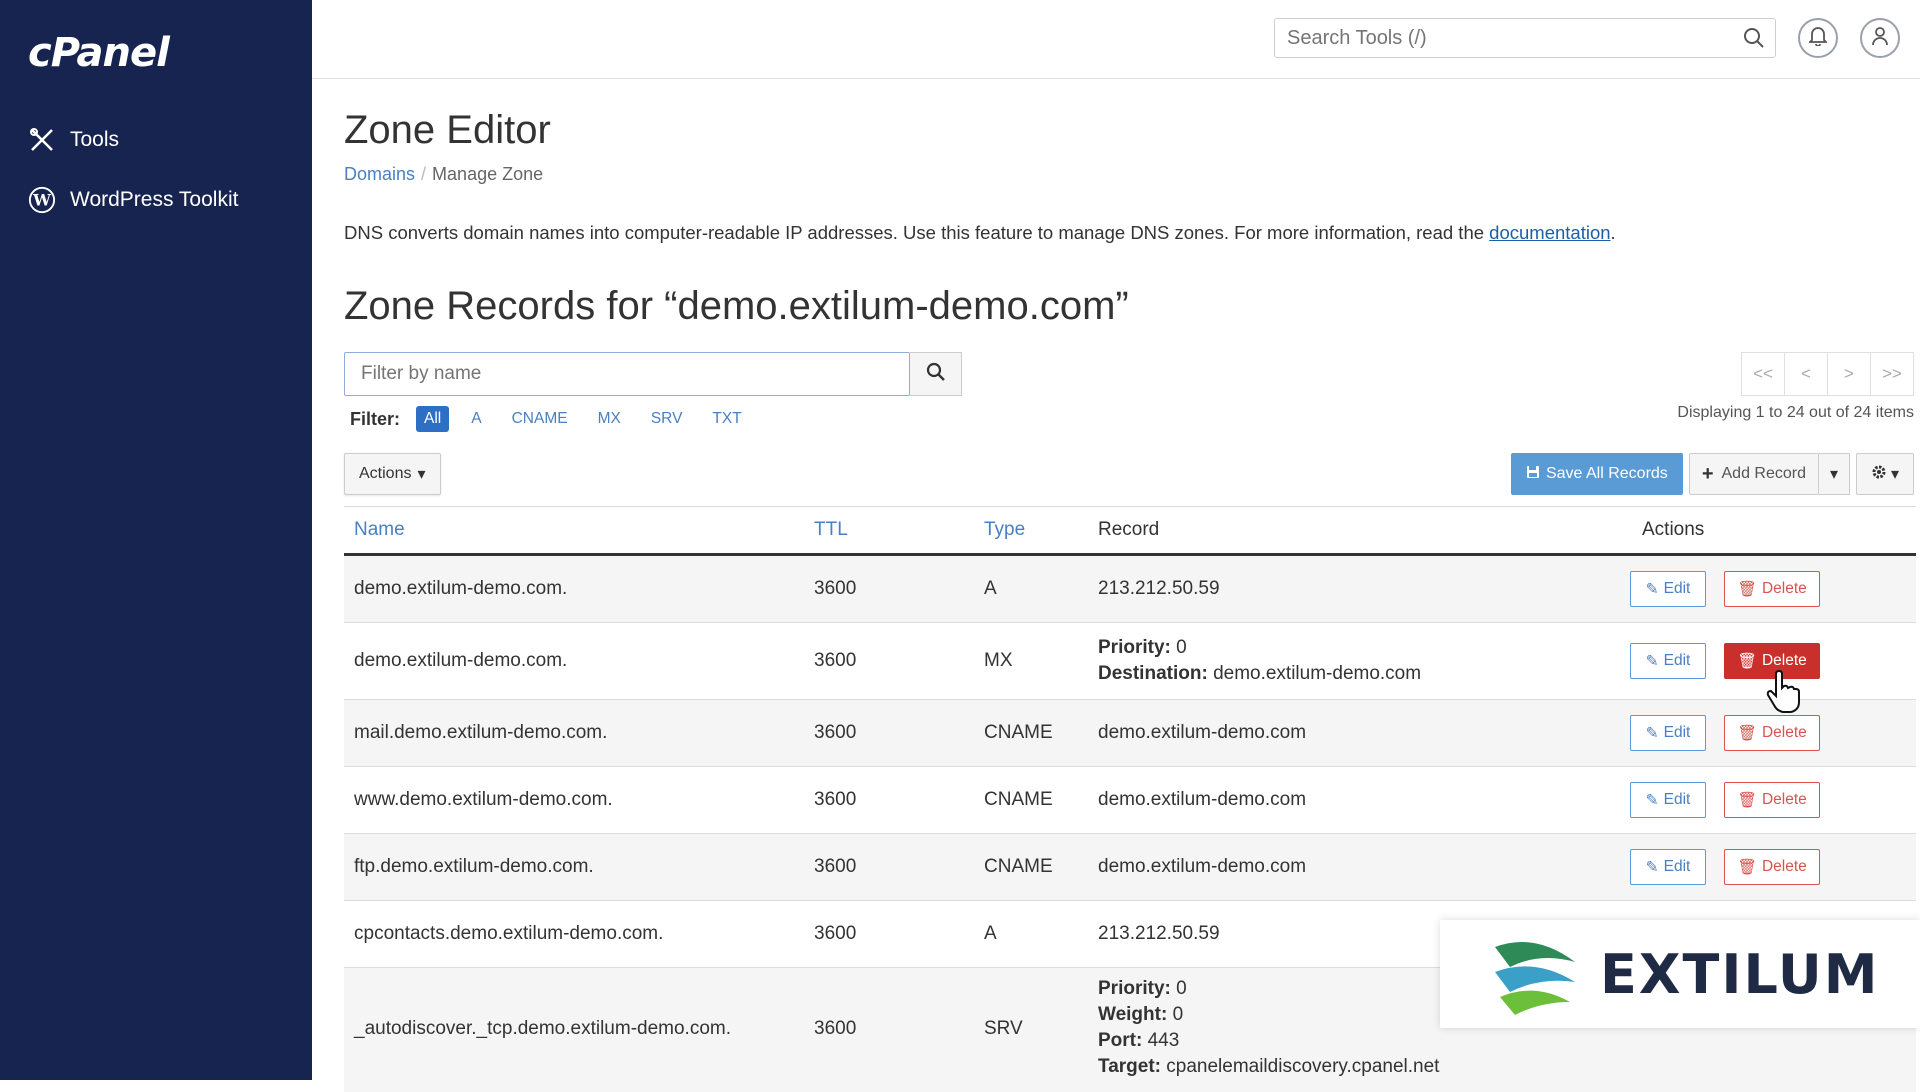 The height and width of the screenshot is (1092, 1920). I want to click on first-page-button: <<, so click(1763, 374).